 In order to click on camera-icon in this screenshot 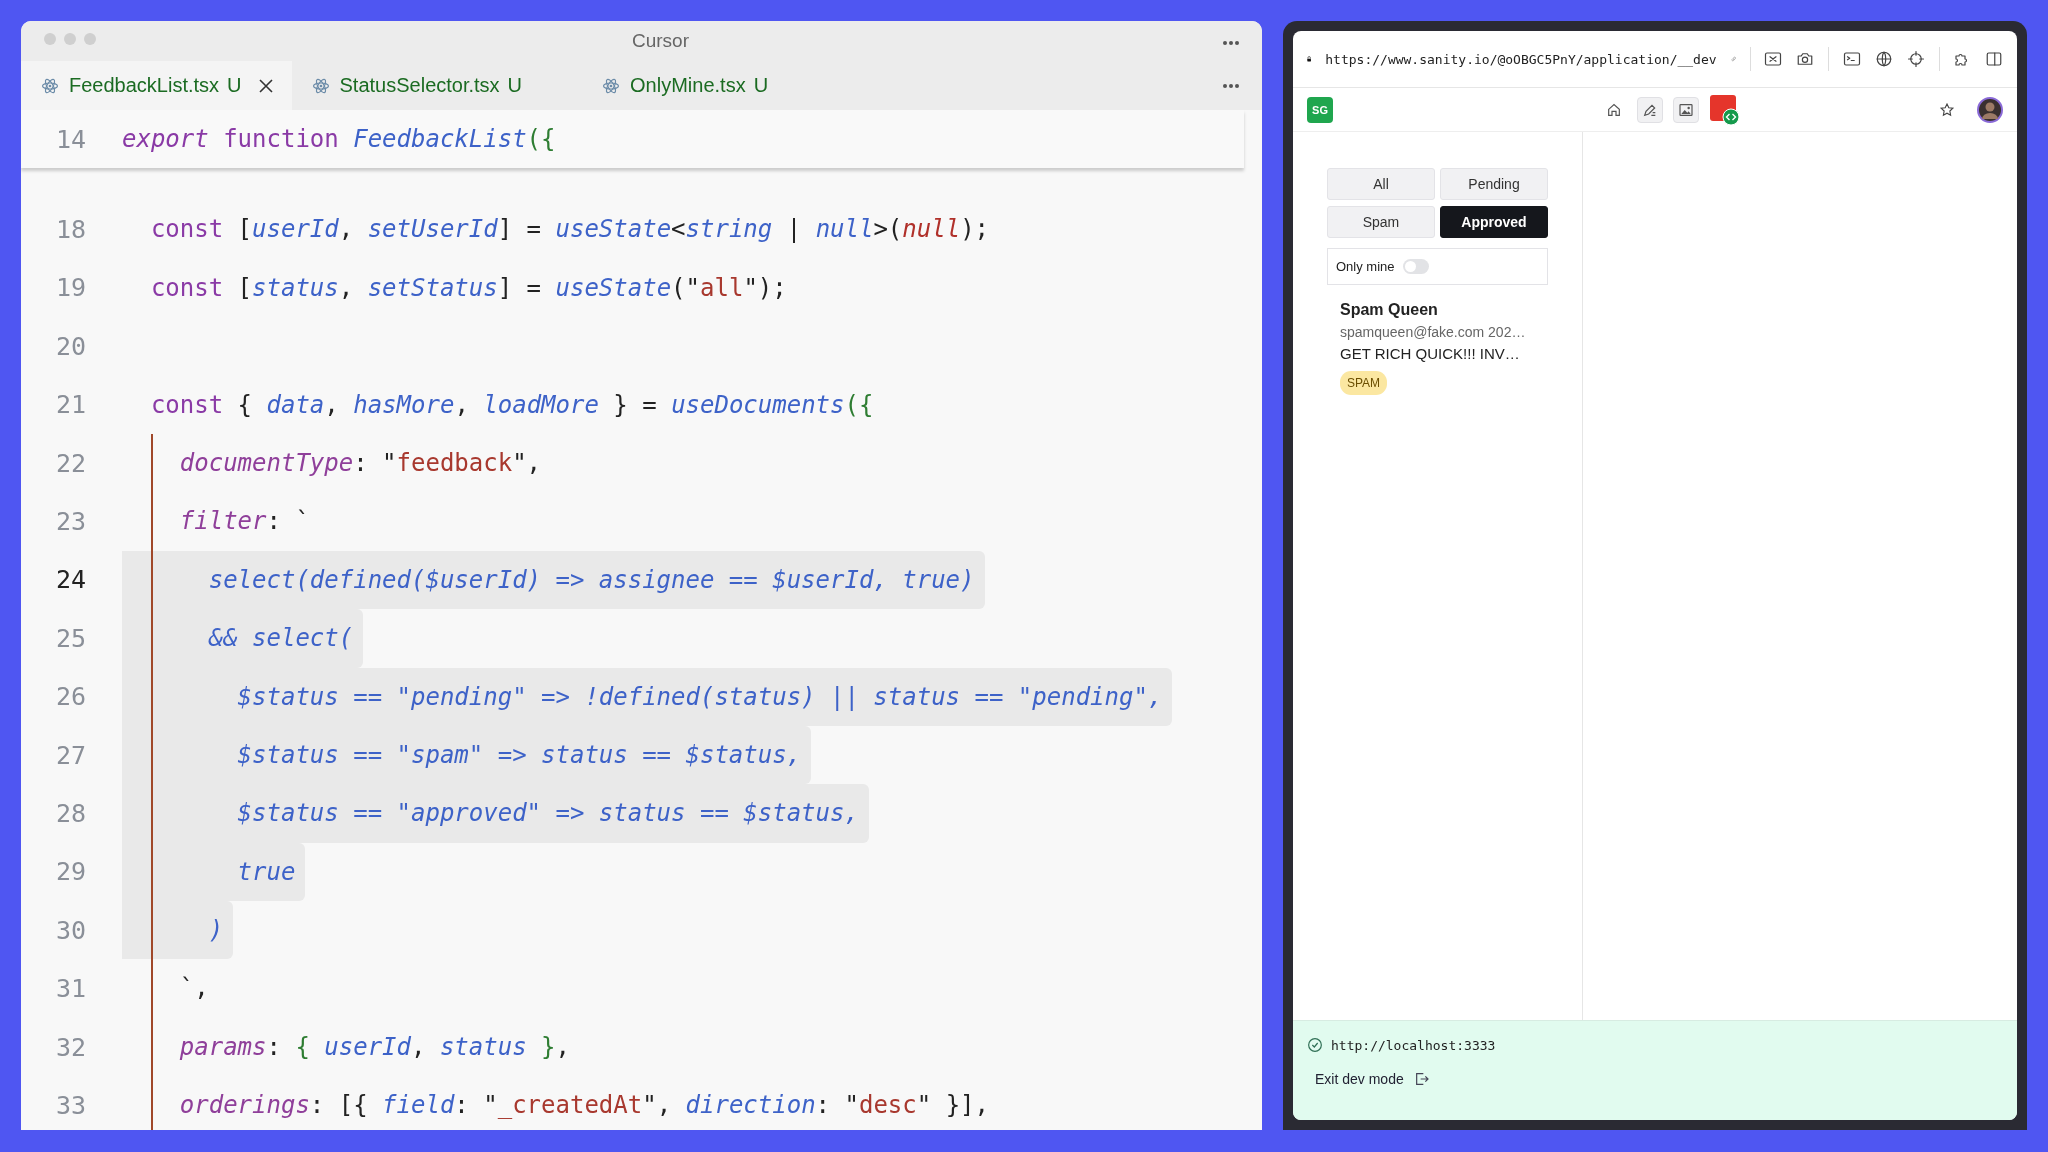, I will do `click(1805, 59)`.